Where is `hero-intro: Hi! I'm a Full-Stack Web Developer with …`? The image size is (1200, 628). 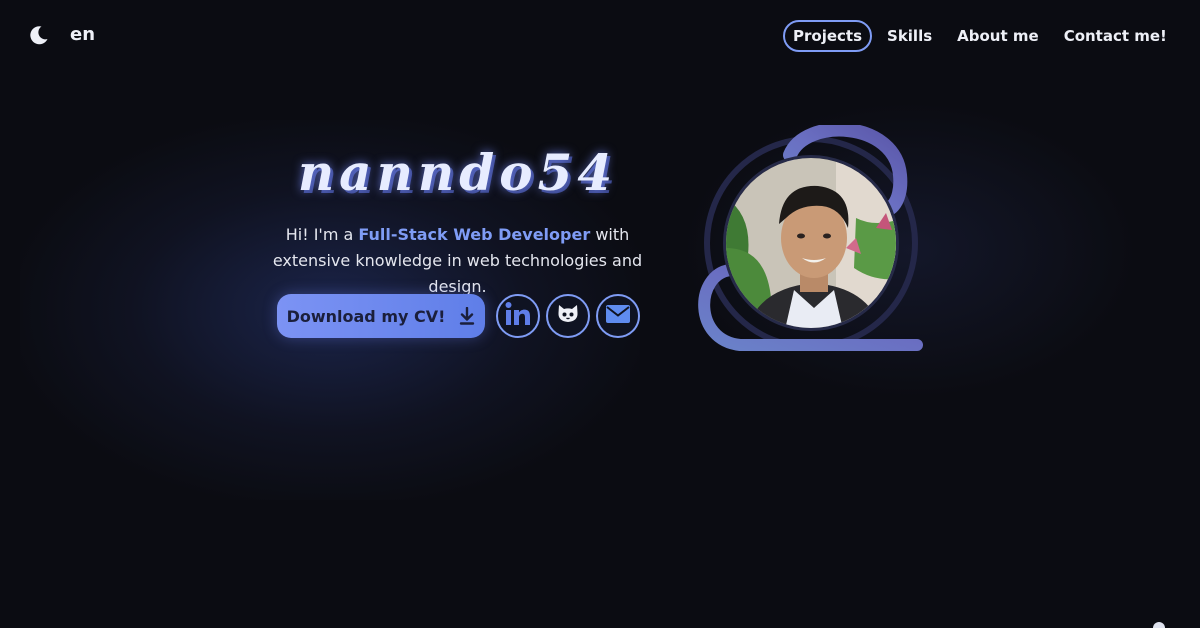 hero-intro: Hi! I'm a Full-Stack Web Developer with … is located at coordinates (457, 261).